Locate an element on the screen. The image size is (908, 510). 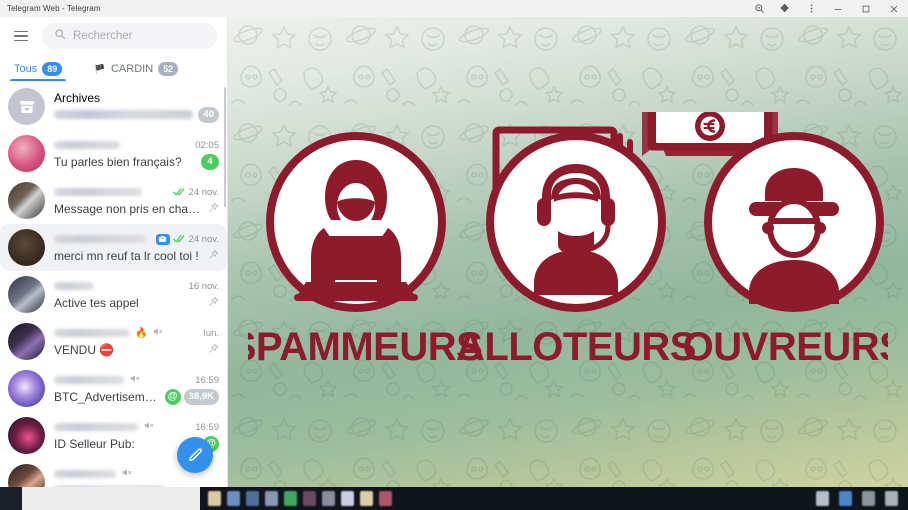
search-placeholder: Rechercher is located at coordinates (103, 36).